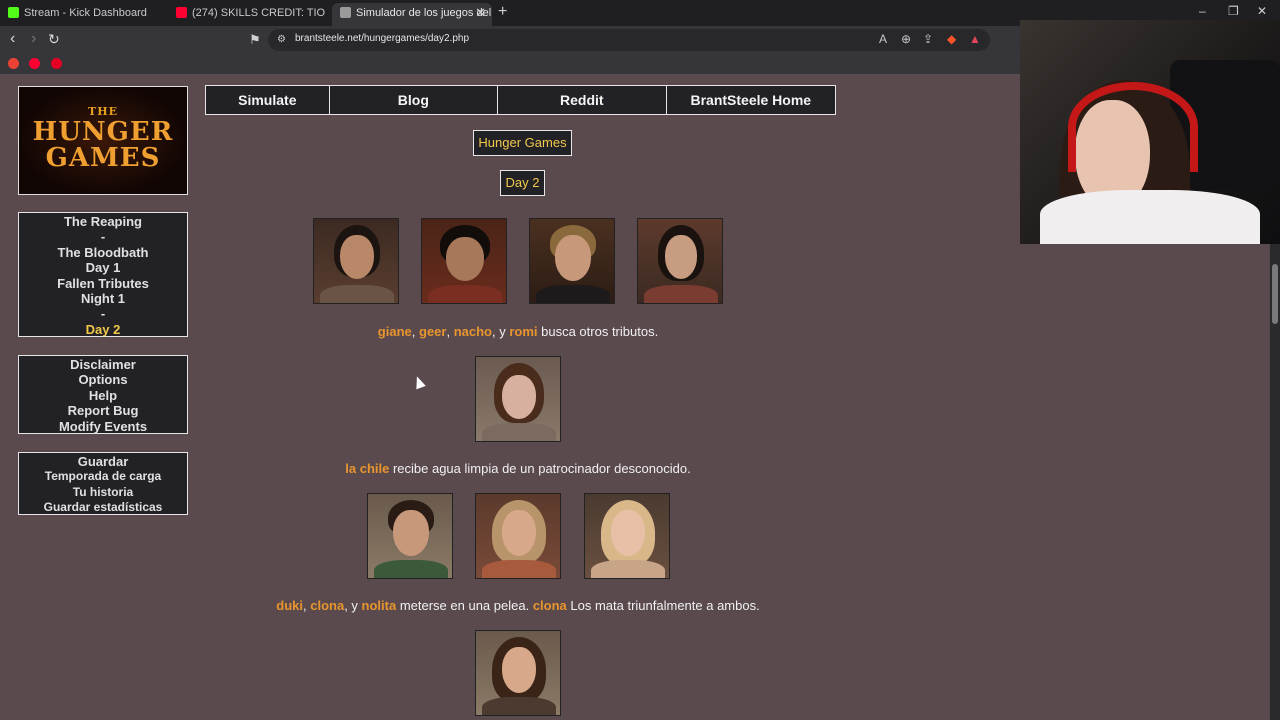  What do you see at coordinates (1150, 132) in the screenshot?
I see `webcam-overlay` at bounding box center [1150, 132].